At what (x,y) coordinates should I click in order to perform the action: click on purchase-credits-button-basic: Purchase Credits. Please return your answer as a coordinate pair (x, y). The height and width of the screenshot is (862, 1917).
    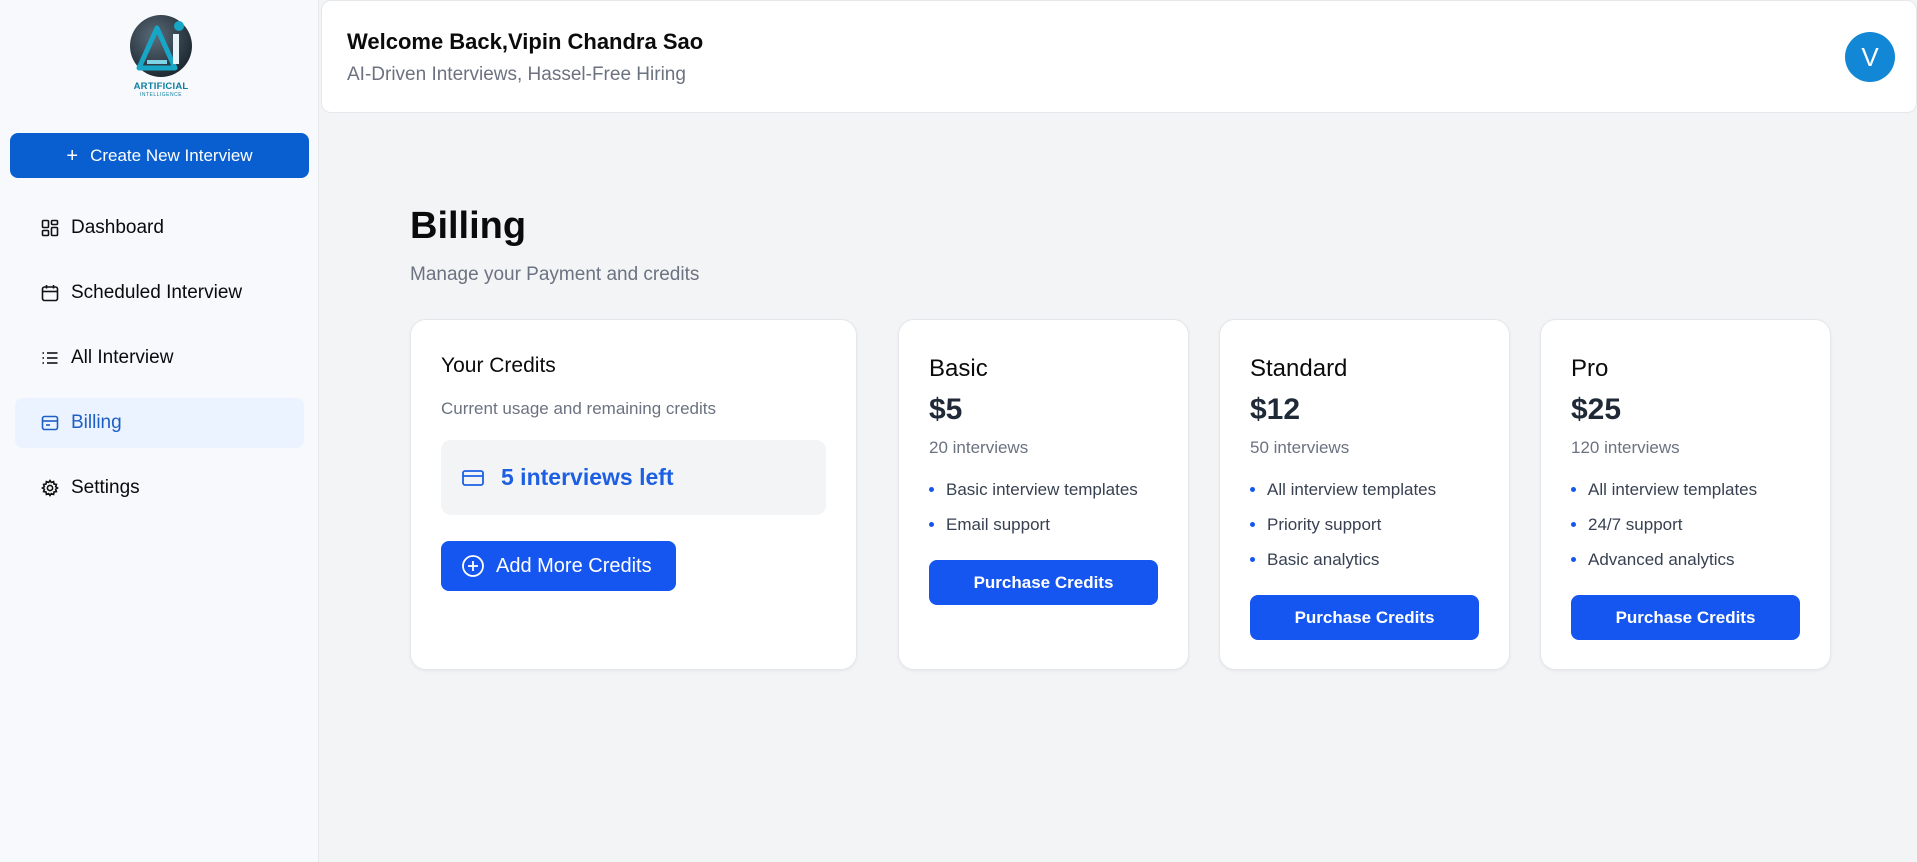
    Looking at the image, I should click on (1043, 582).